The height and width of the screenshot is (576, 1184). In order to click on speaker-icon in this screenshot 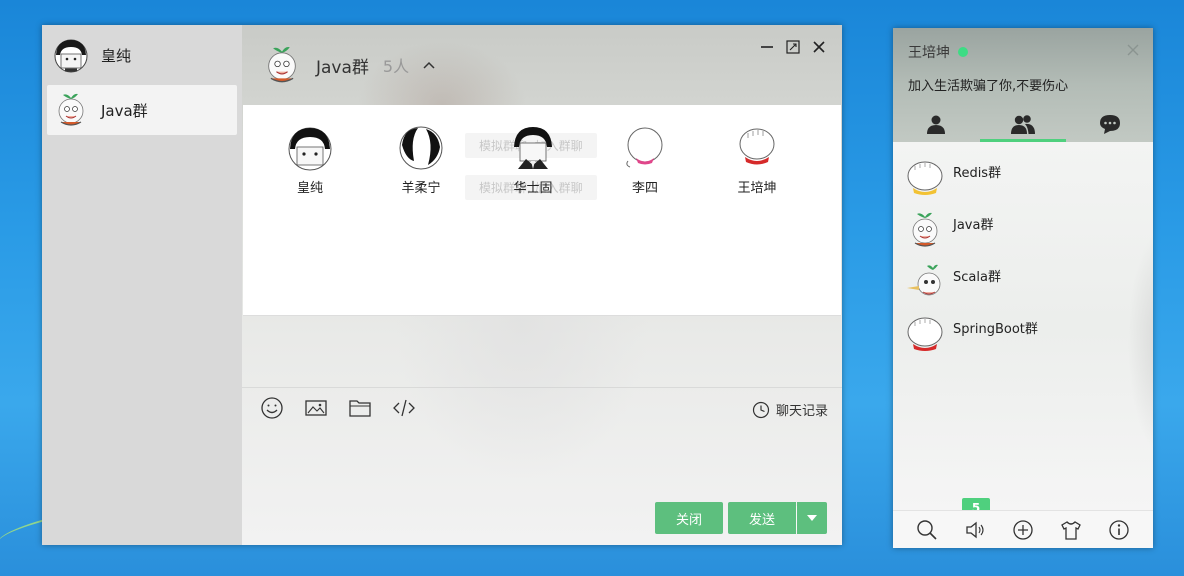, I will do `click(975, 530)`.